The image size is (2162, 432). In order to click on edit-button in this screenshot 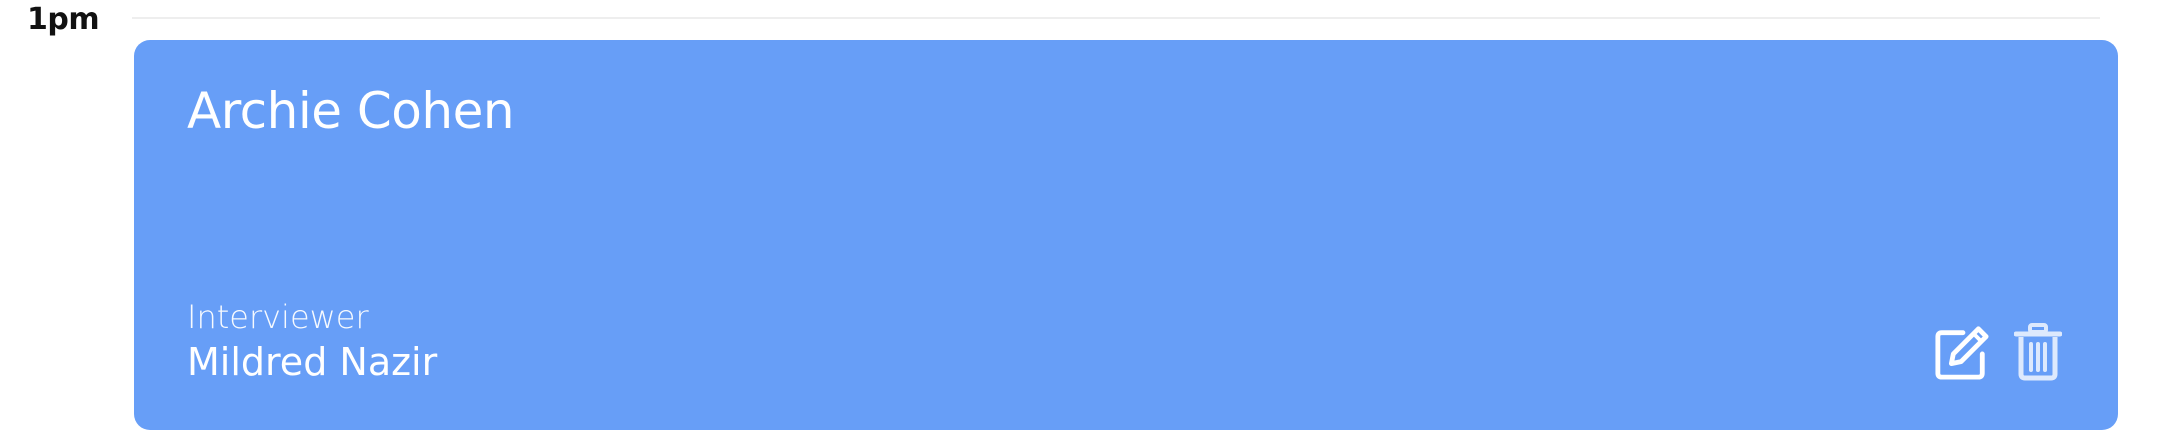, I will do `click(1962, 352)`.